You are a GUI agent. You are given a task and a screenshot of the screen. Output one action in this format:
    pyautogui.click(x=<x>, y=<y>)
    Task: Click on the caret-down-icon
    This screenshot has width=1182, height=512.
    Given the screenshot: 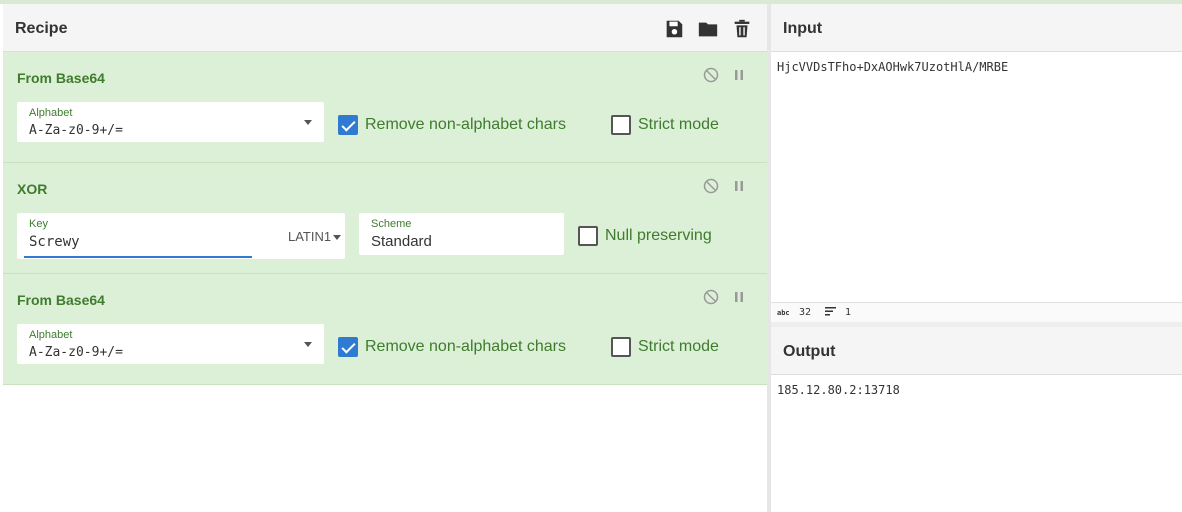 What is the action you would take?
    pyautogui.click(x=337, y=238)
    